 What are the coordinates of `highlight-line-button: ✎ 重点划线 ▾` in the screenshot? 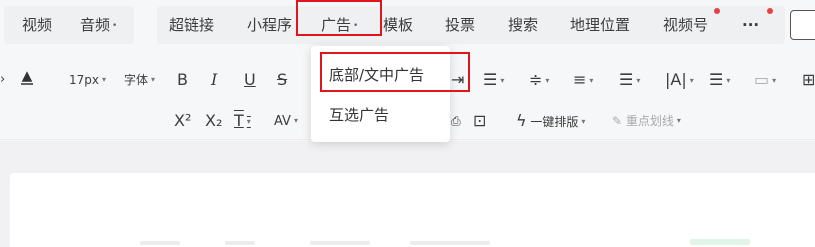 It's located at (646, 121).